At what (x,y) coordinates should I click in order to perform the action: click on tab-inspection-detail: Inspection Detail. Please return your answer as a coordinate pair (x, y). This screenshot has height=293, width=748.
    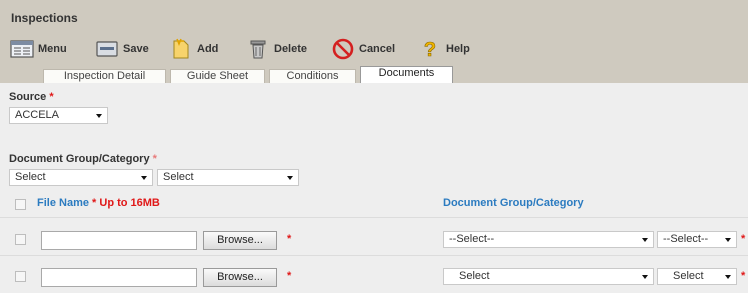
    Looking at the image, I should click on (104, 76).